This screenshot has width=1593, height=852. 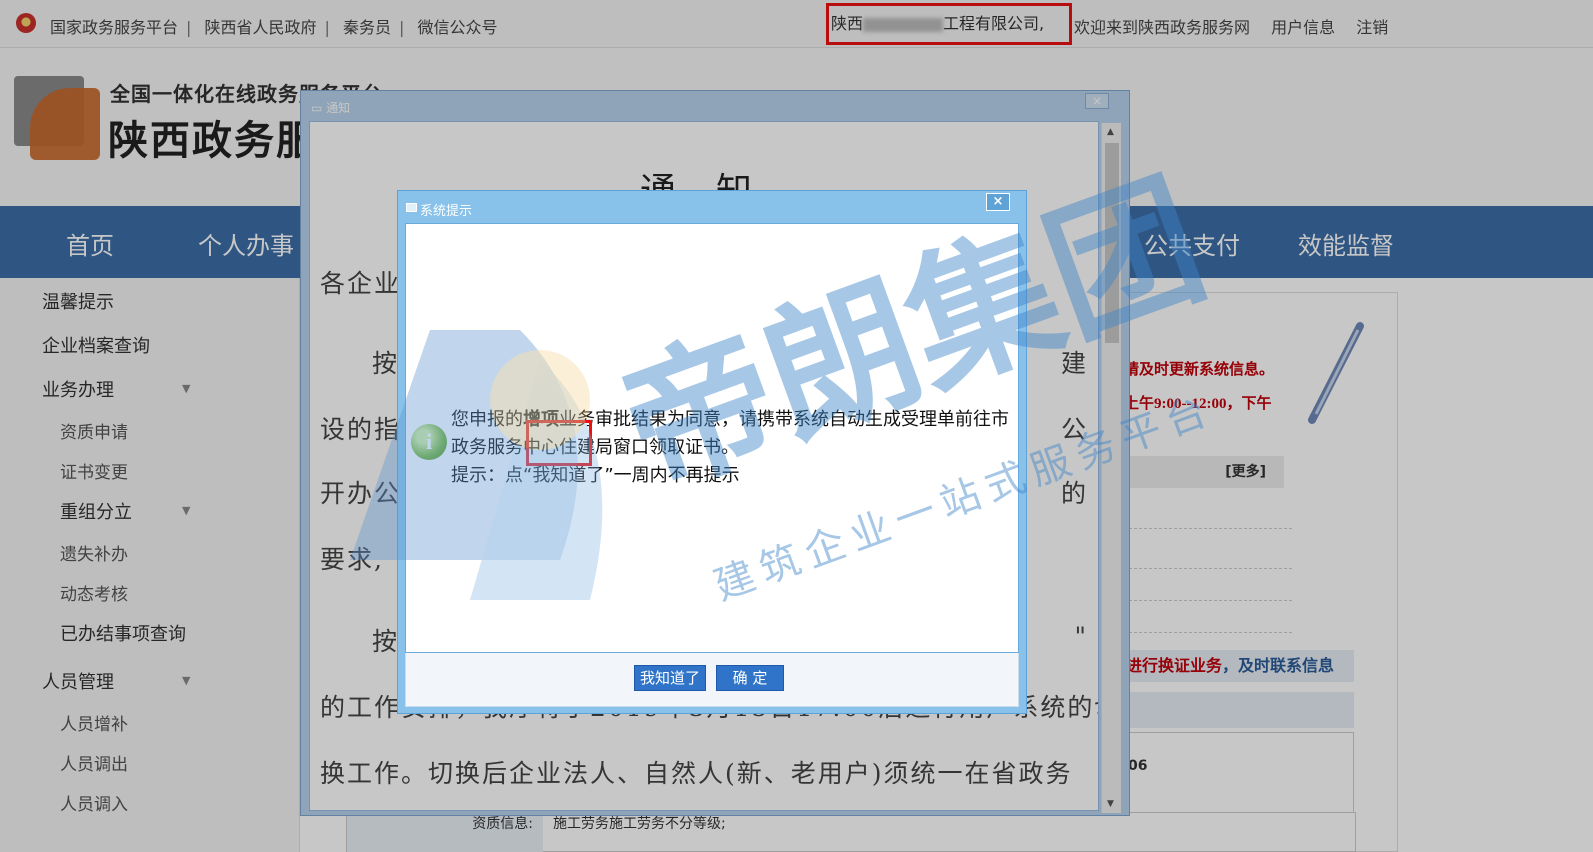 I want to click on window-icon, so click(x=411, y=207).